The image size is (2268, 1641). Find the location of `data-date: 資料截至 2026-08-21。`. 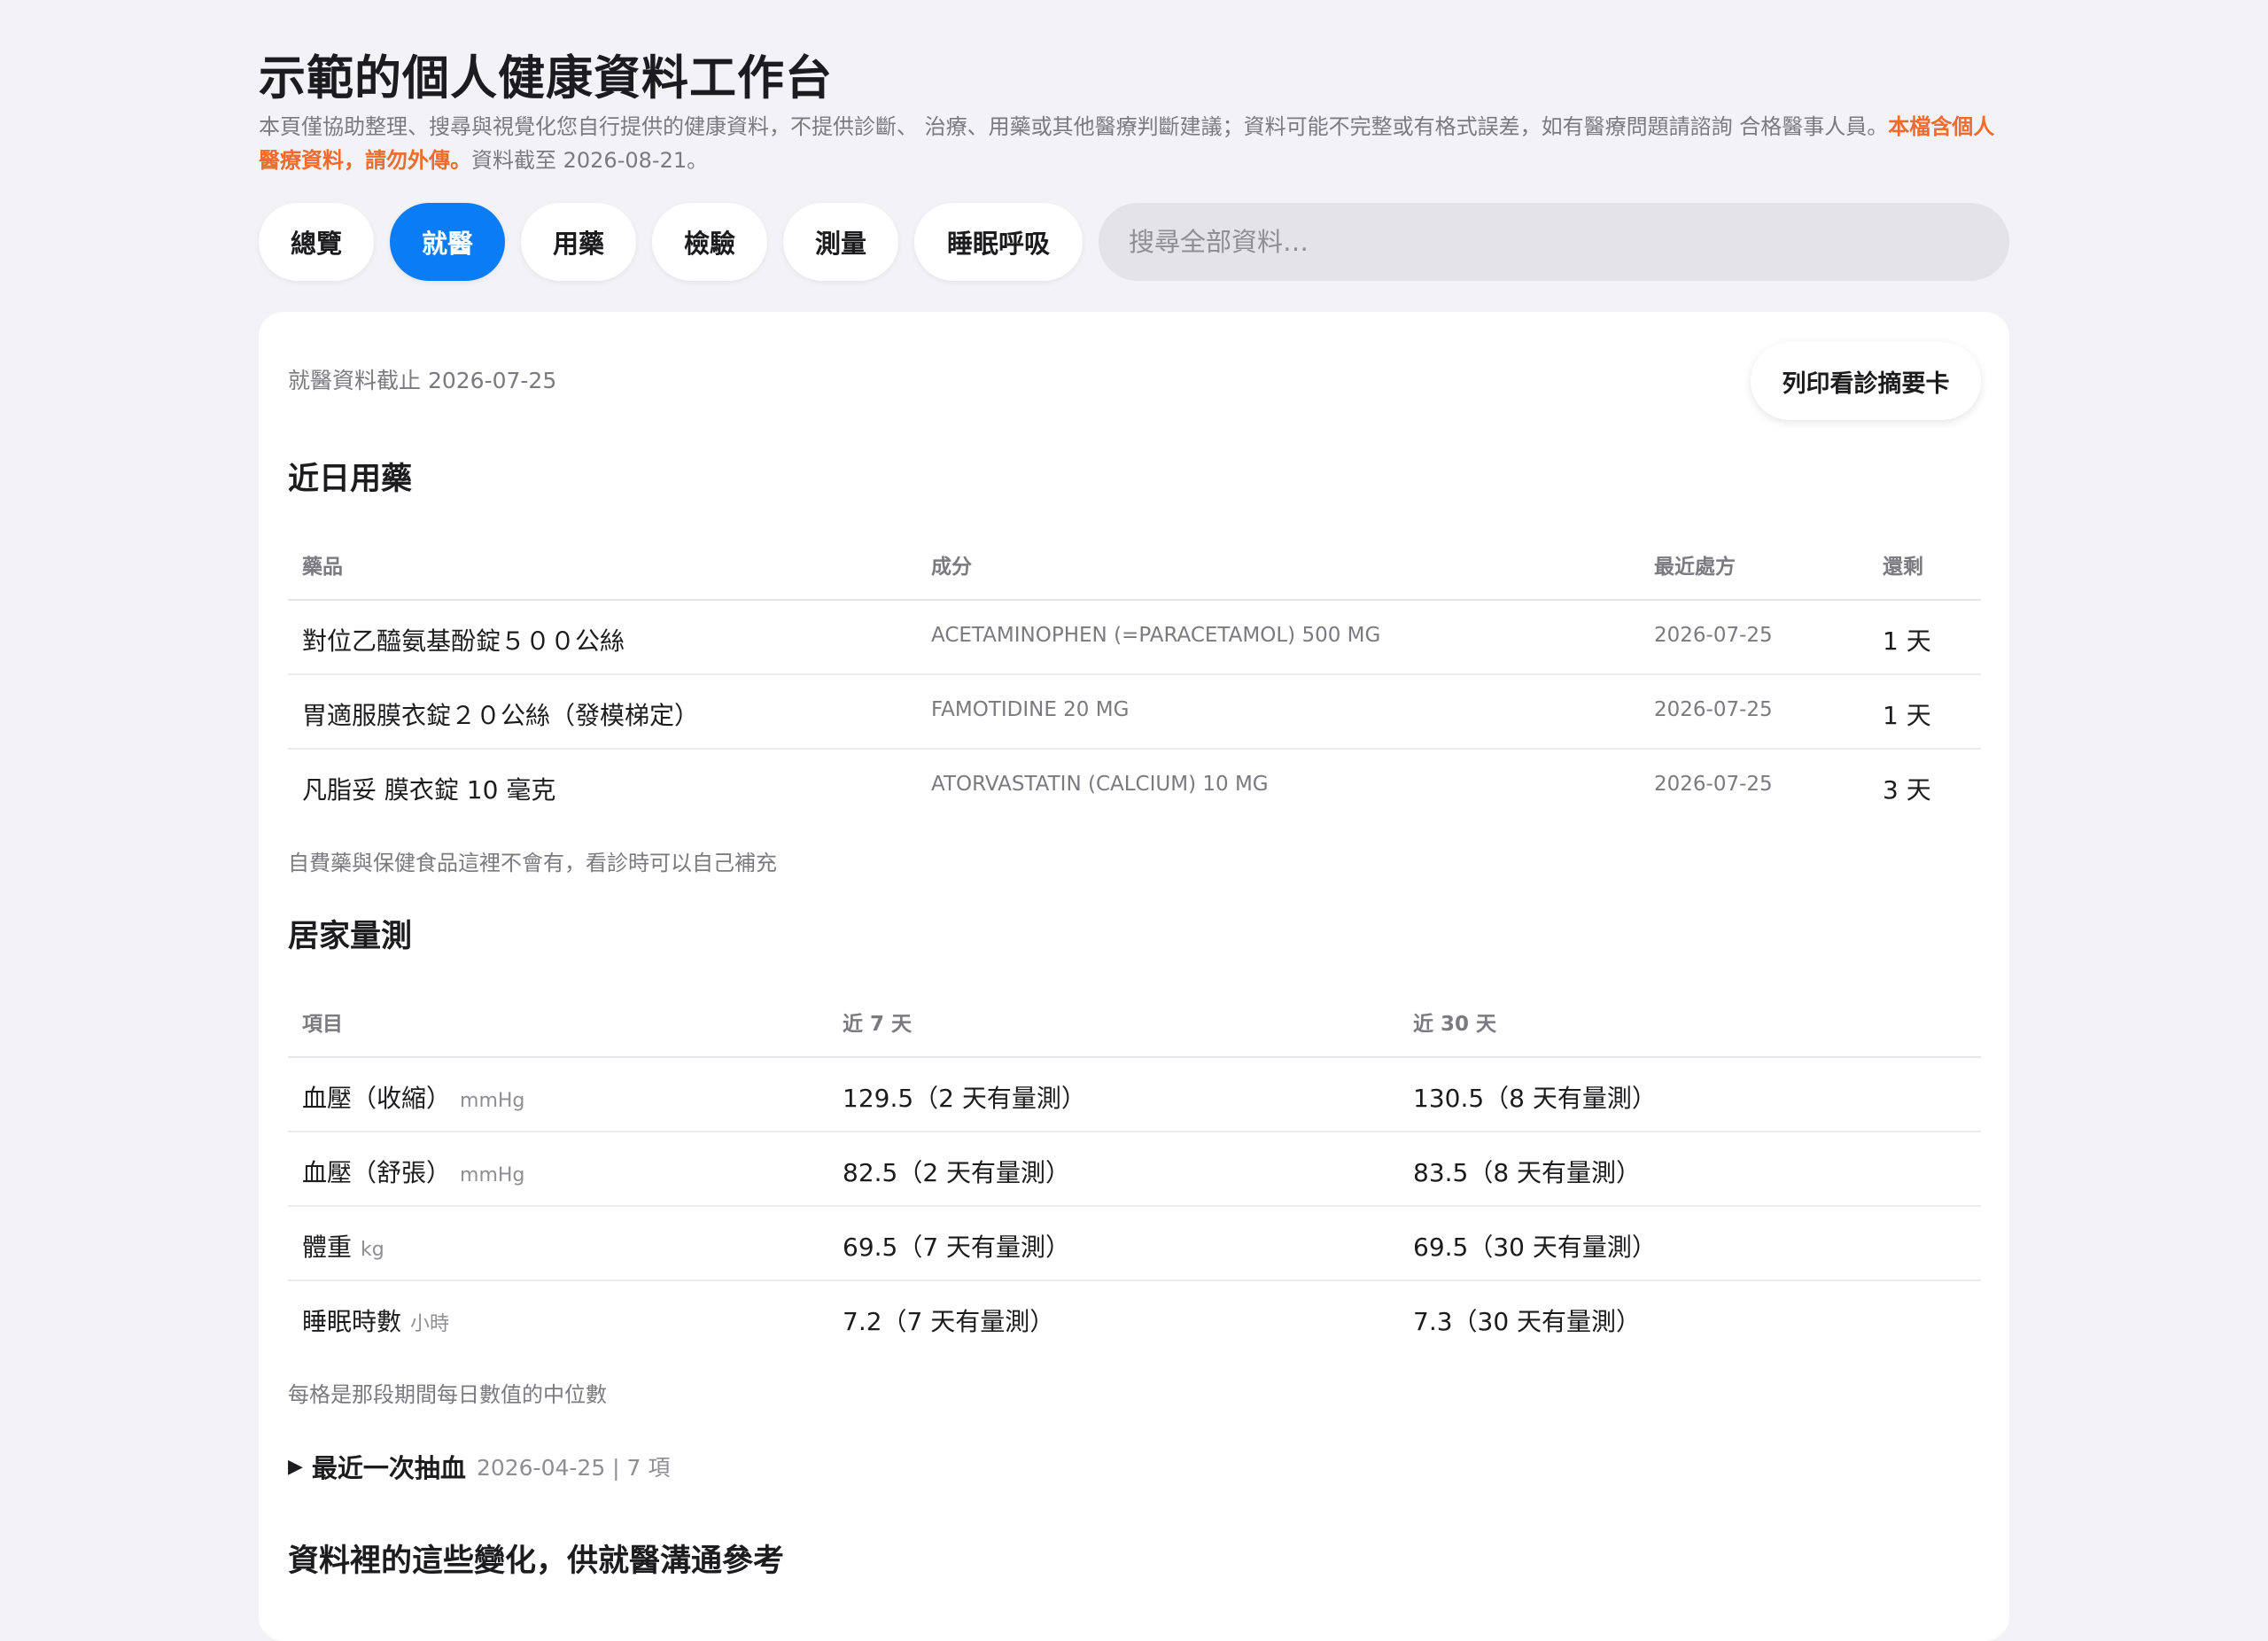

data-date: 資料截至 2026-08-21。 is located at coordinates (590, 160).